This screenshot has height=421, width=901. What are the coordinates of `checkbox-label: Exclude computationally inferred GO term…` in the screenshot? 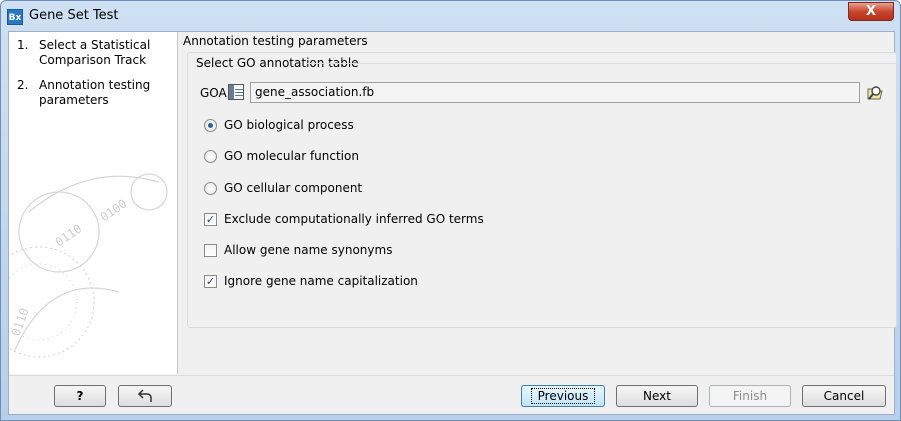 It's located at (354, 219).